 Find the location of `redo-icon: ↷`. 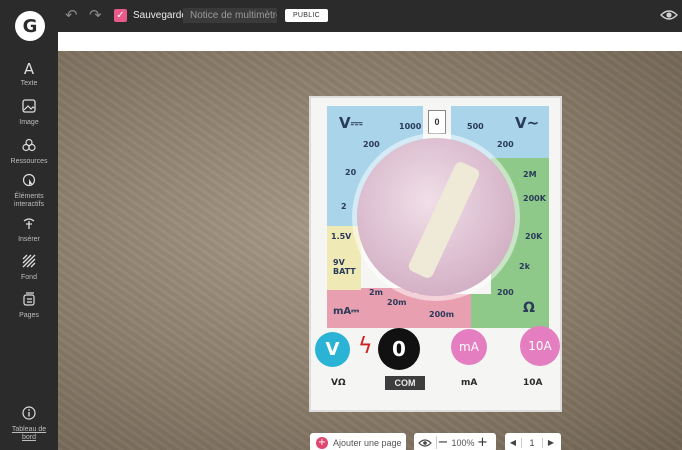

redo-icon: ↷ is located at coordinates (95, 15).